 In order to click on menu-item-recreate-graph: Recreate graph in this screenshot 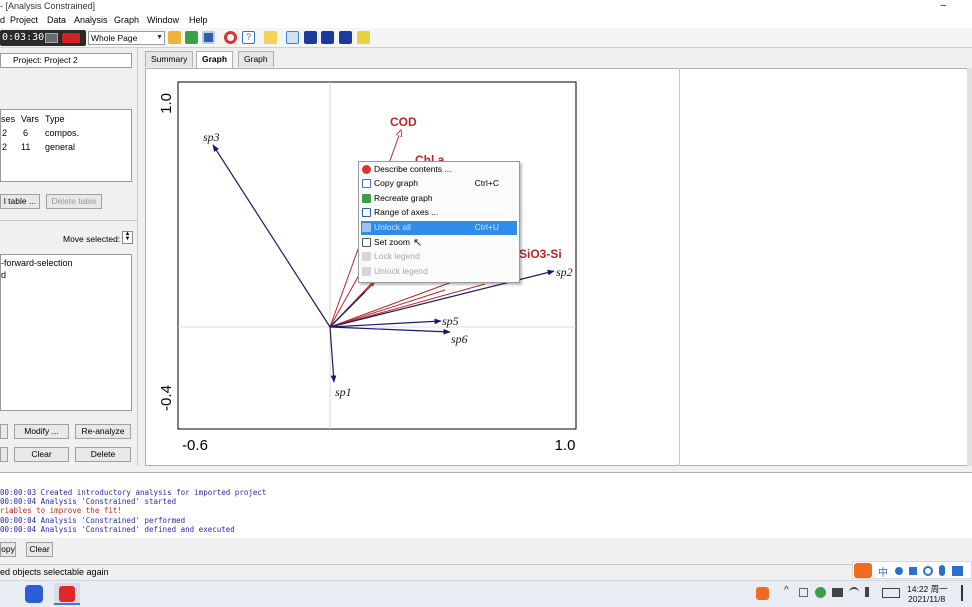, I will do `click(439, 199)`.